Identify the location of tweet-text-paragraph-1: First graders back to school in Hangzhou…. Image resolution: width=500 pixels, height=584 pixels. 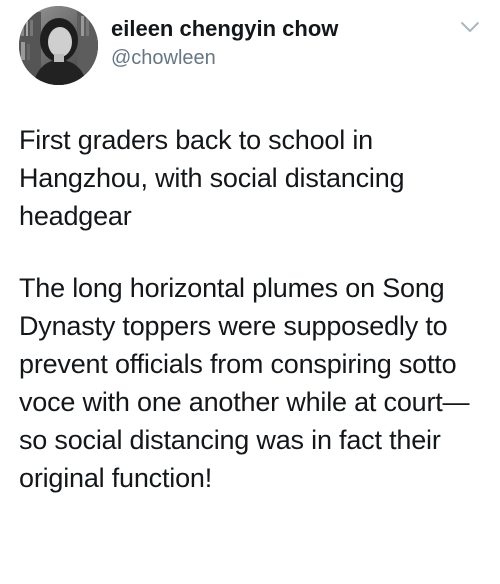
(212, 178).